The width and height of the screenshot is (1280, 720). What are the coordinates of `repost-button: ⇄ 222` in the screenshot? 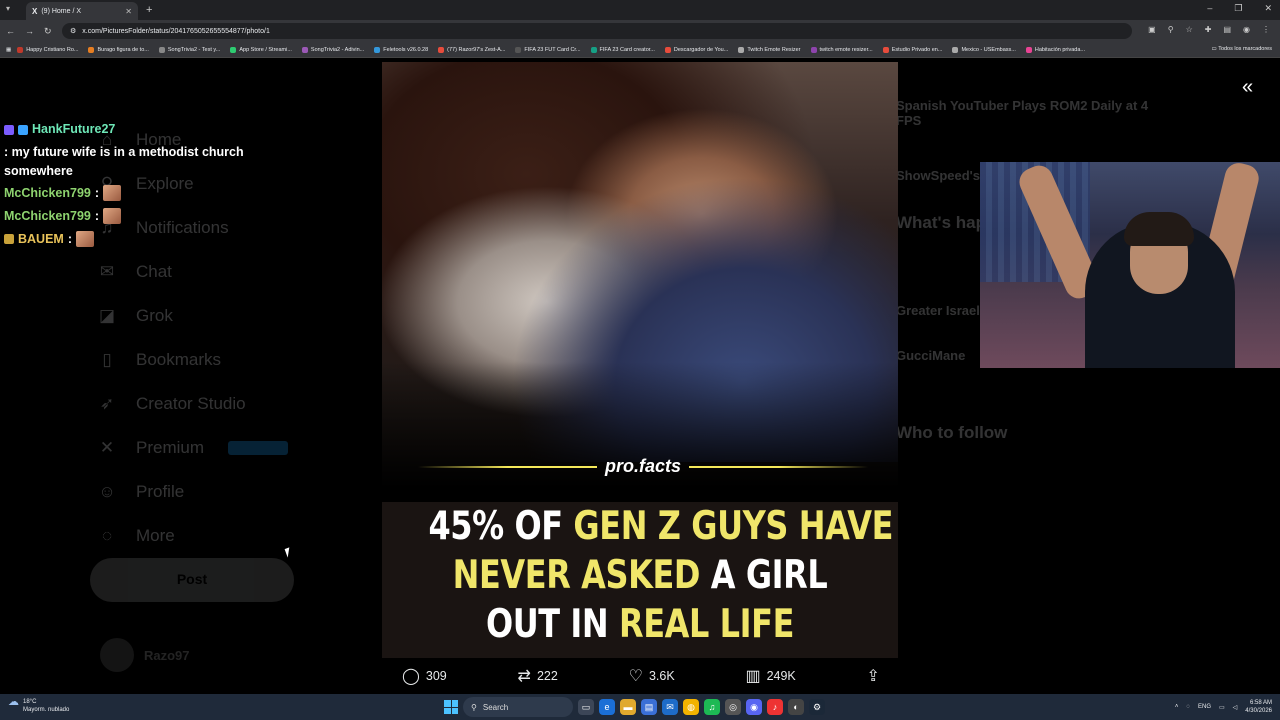 It's located at (538, 676).